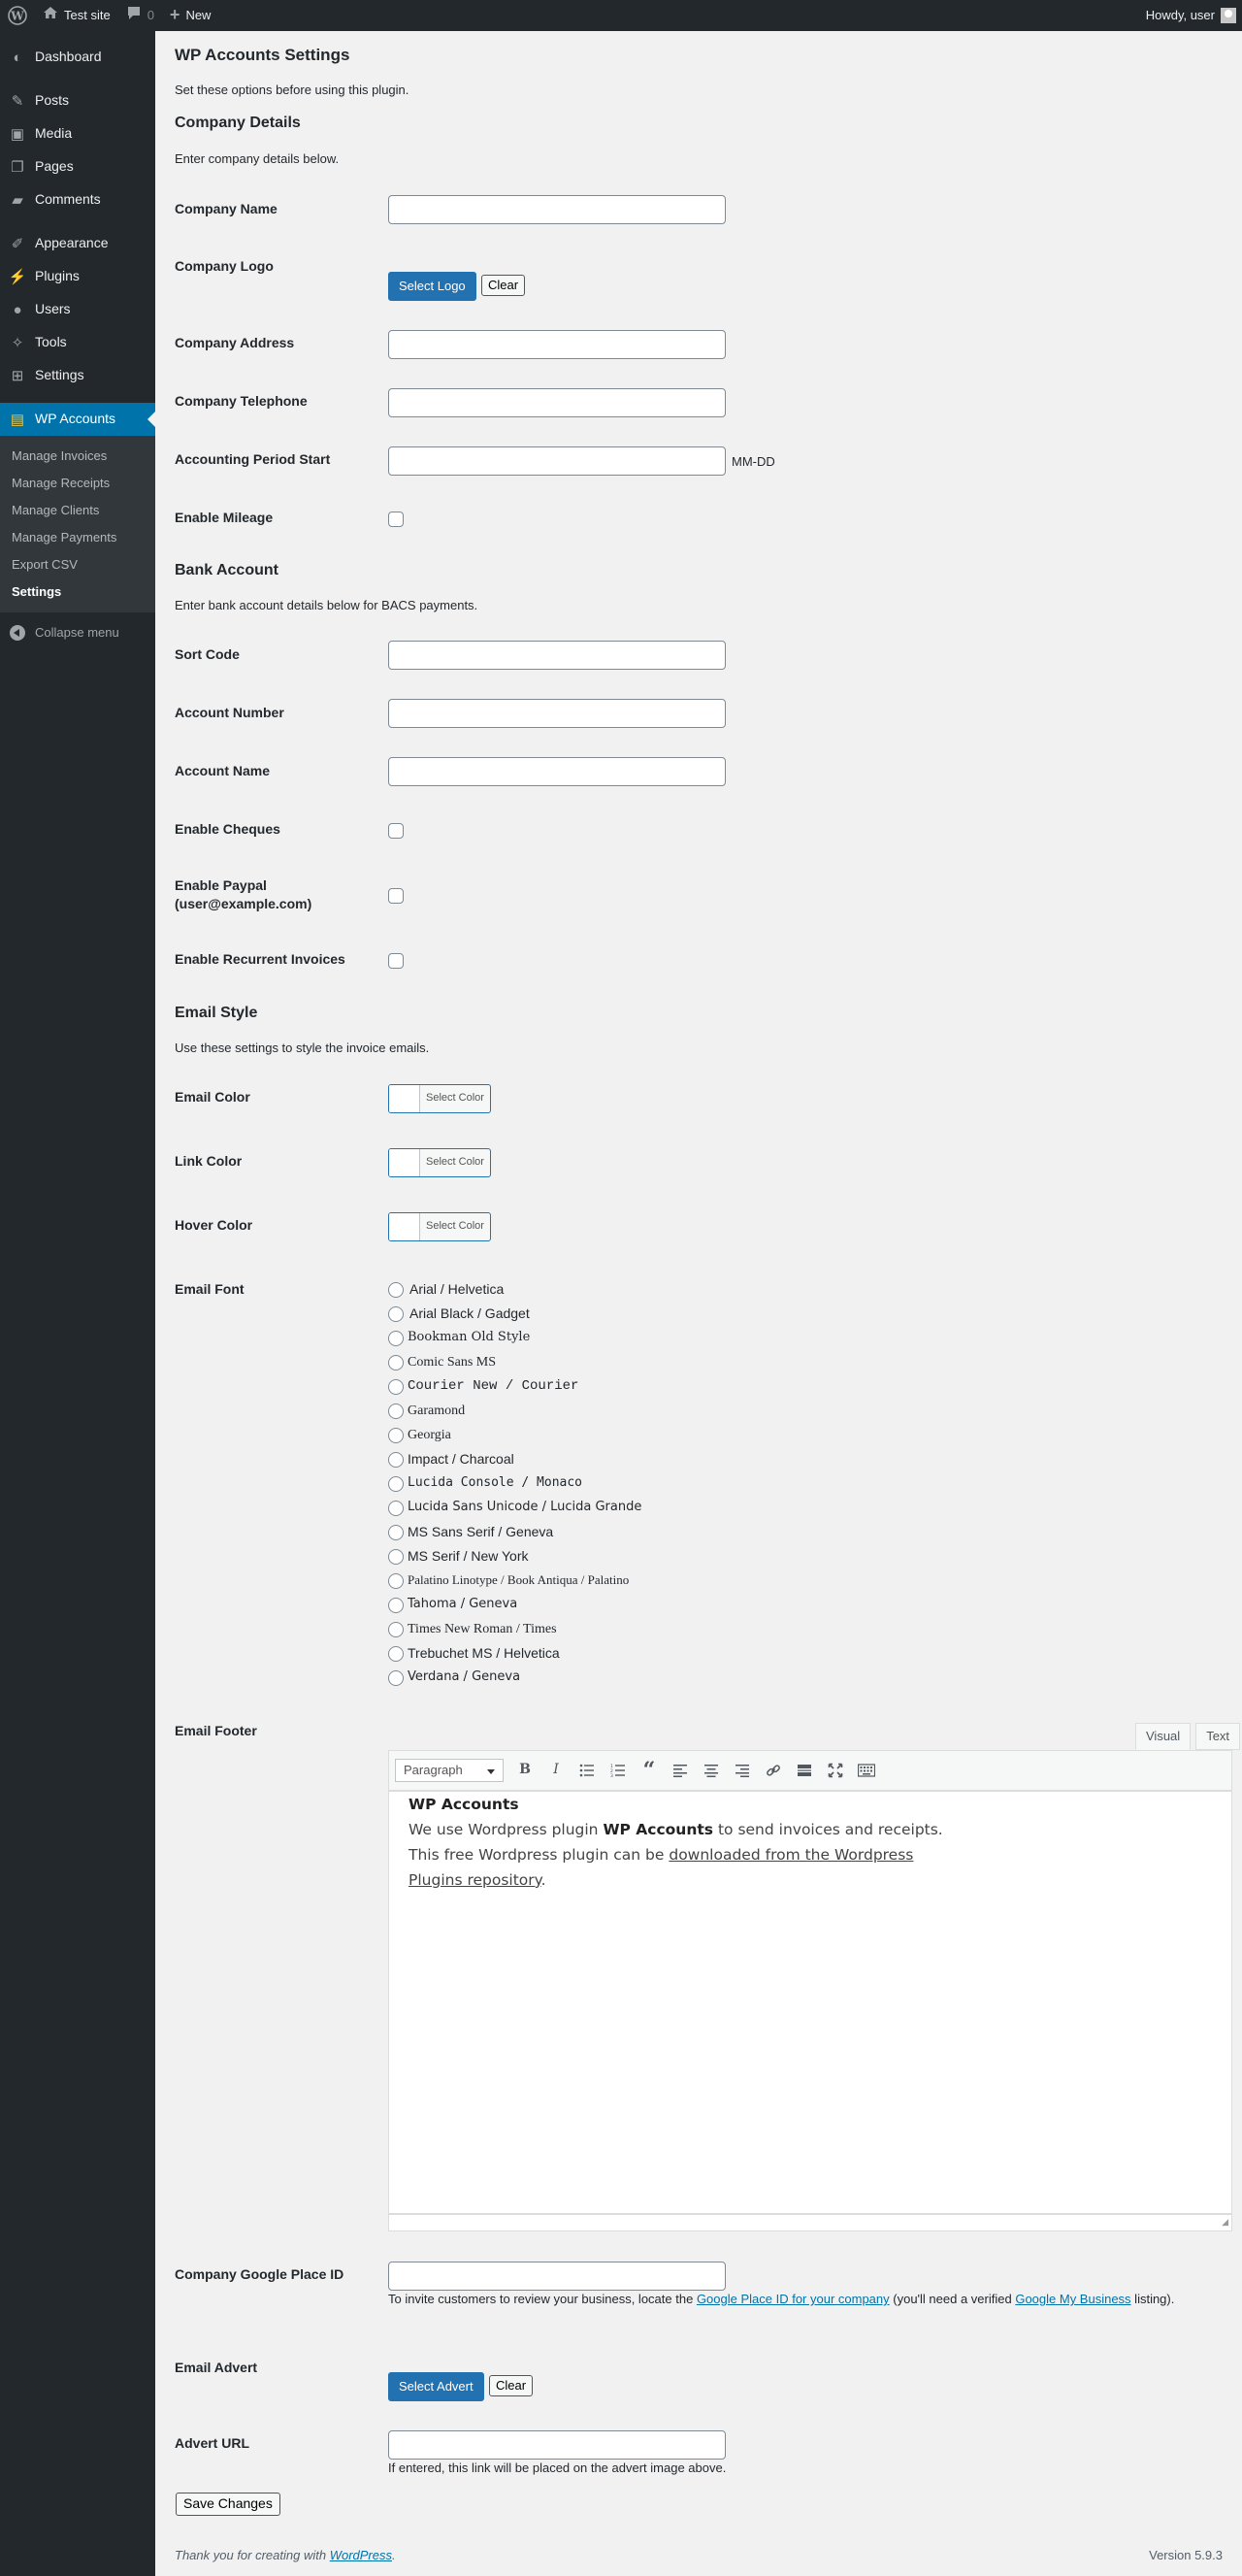 The width and height of the screenshot is (1242, 2576). What do you see at coordinates (77, 592) in the screenshot?
I see `submenu-settings: Settings` at bounding box center [77, 592].